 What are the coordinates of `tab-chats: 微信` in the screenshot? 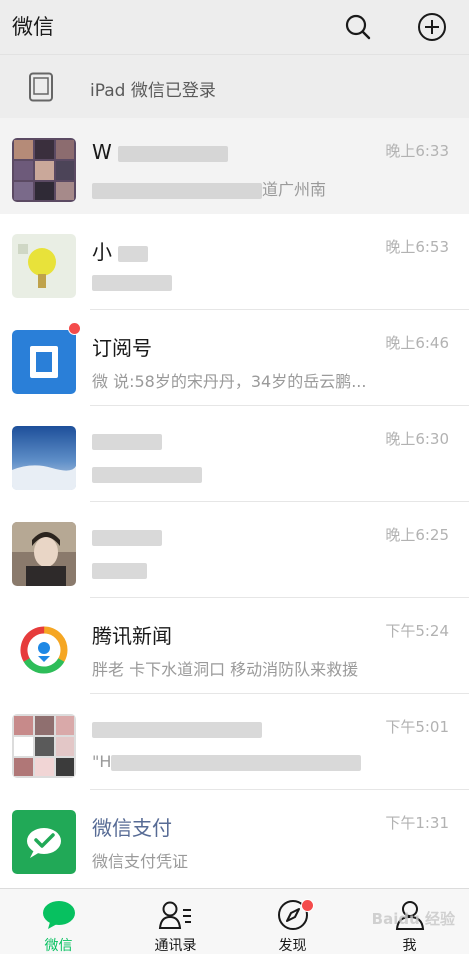 It's located at (58, 921).